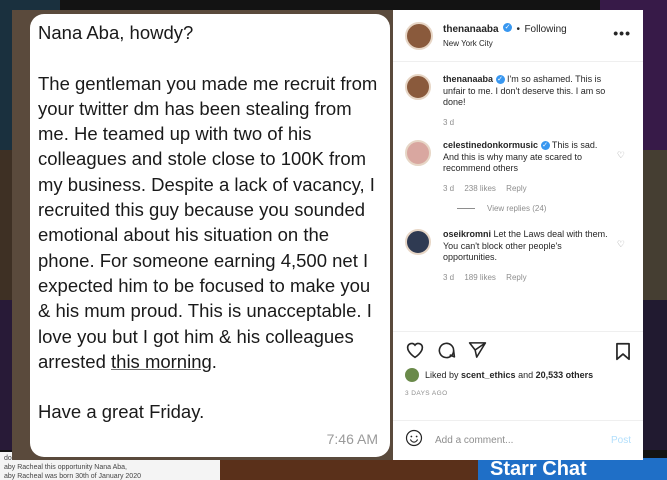 The width and height of the screenshot is (667, 480). Describe the element at coordinates (477, 350) in the screenshot. I see `share-paper-plane-icon` at that location.